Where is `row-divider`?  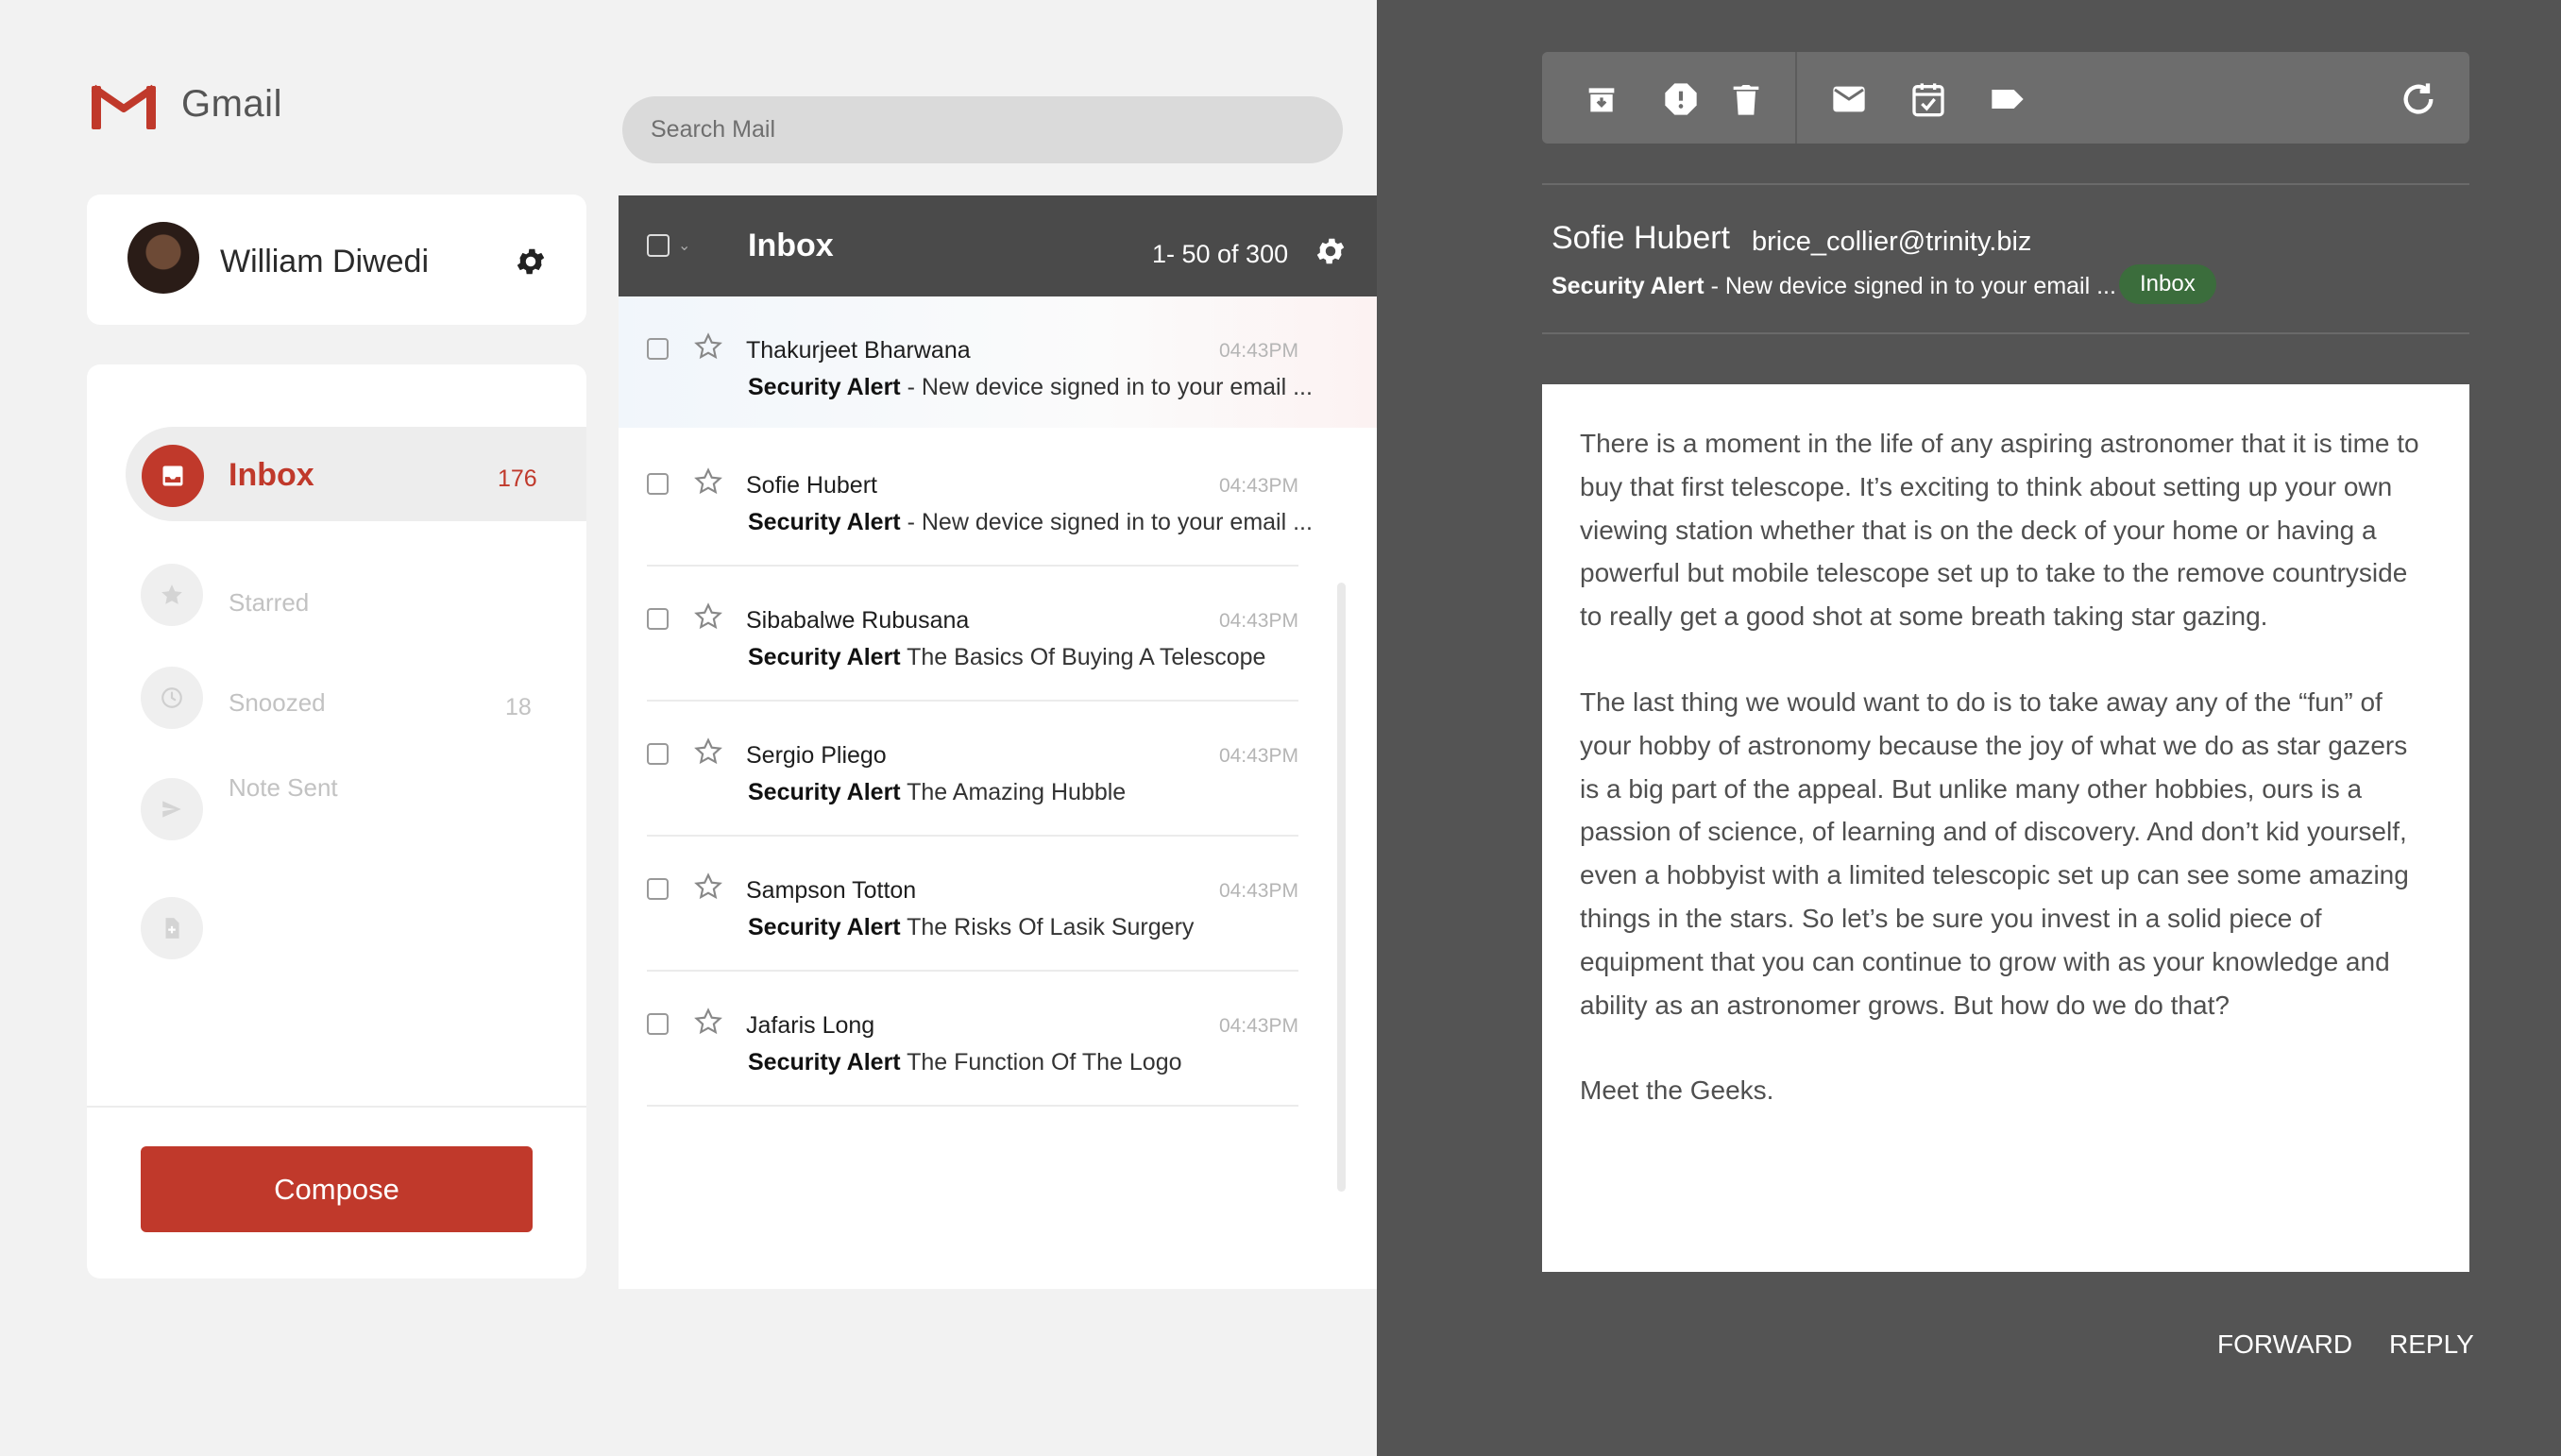
row-divider is located at coordinates (973, 1106).